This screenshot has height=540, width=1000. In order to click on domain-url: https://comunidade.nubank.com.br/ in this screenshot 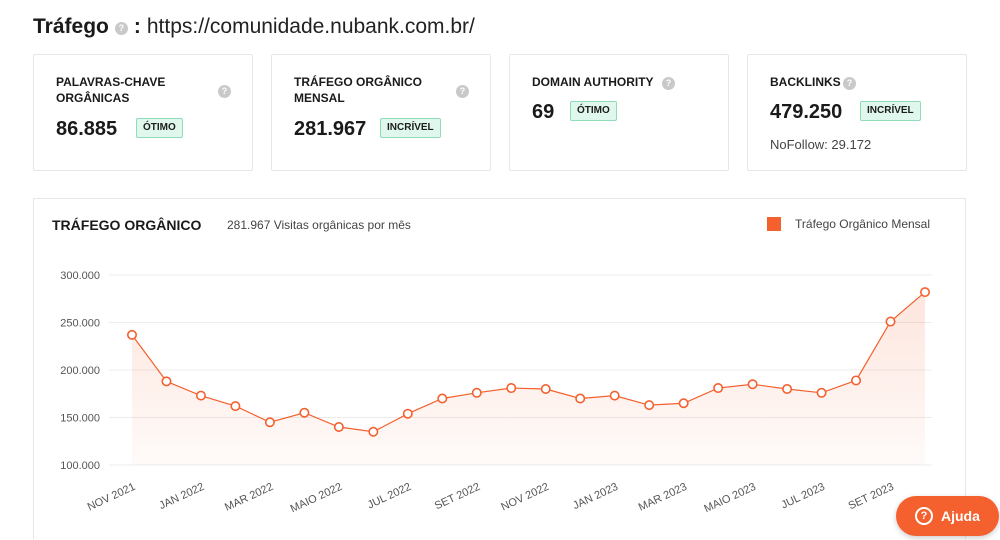, I will do `click(310, 26)`.